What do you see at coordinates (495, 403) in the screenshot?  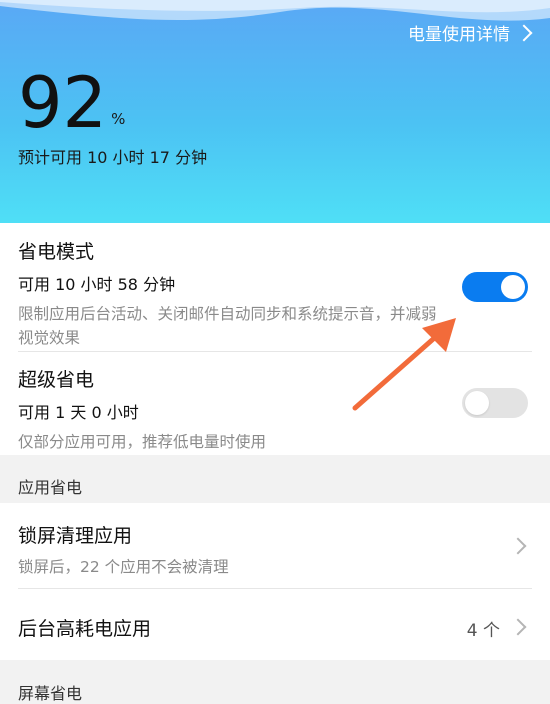 I see `super-power-saving-toggle` at bounding box center [495, 403].